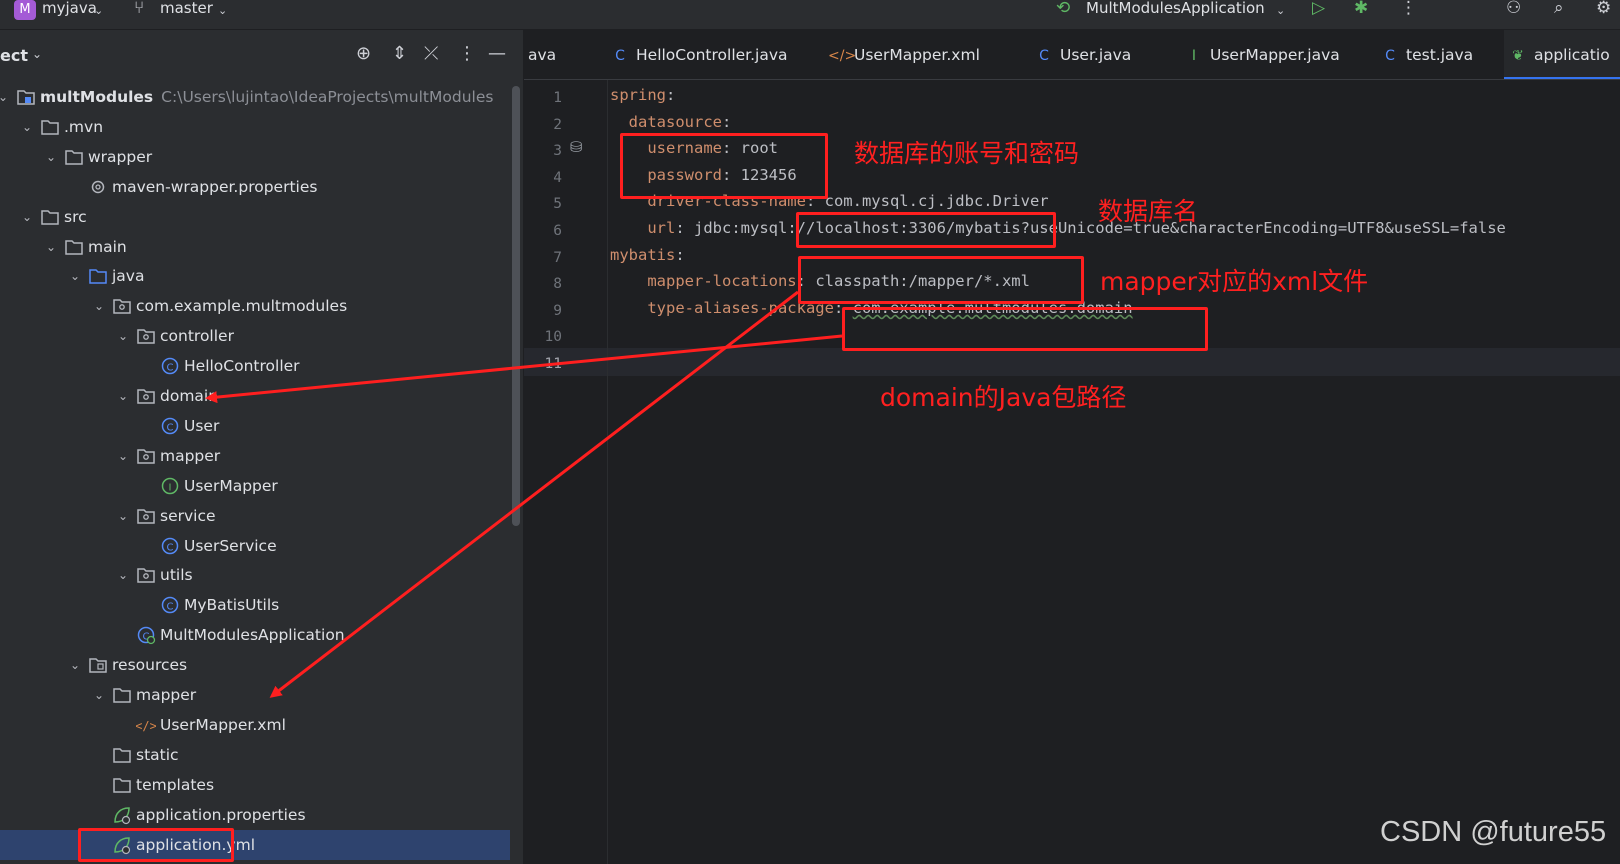 The width and height of the screenshot is (1620, 864). I want to click on tree-item-label: mapper, so click(166, 695).